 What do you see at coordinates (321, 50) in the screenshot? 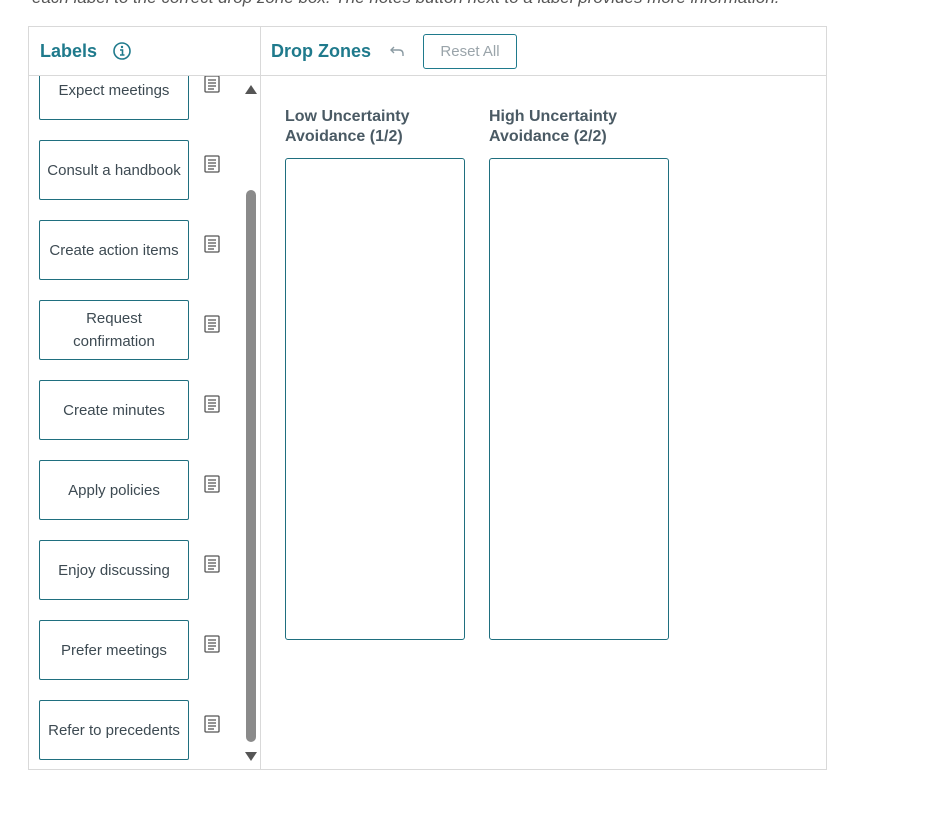
I see `drop-zones-title: Drop Zones` at bounding box center [321, 50].